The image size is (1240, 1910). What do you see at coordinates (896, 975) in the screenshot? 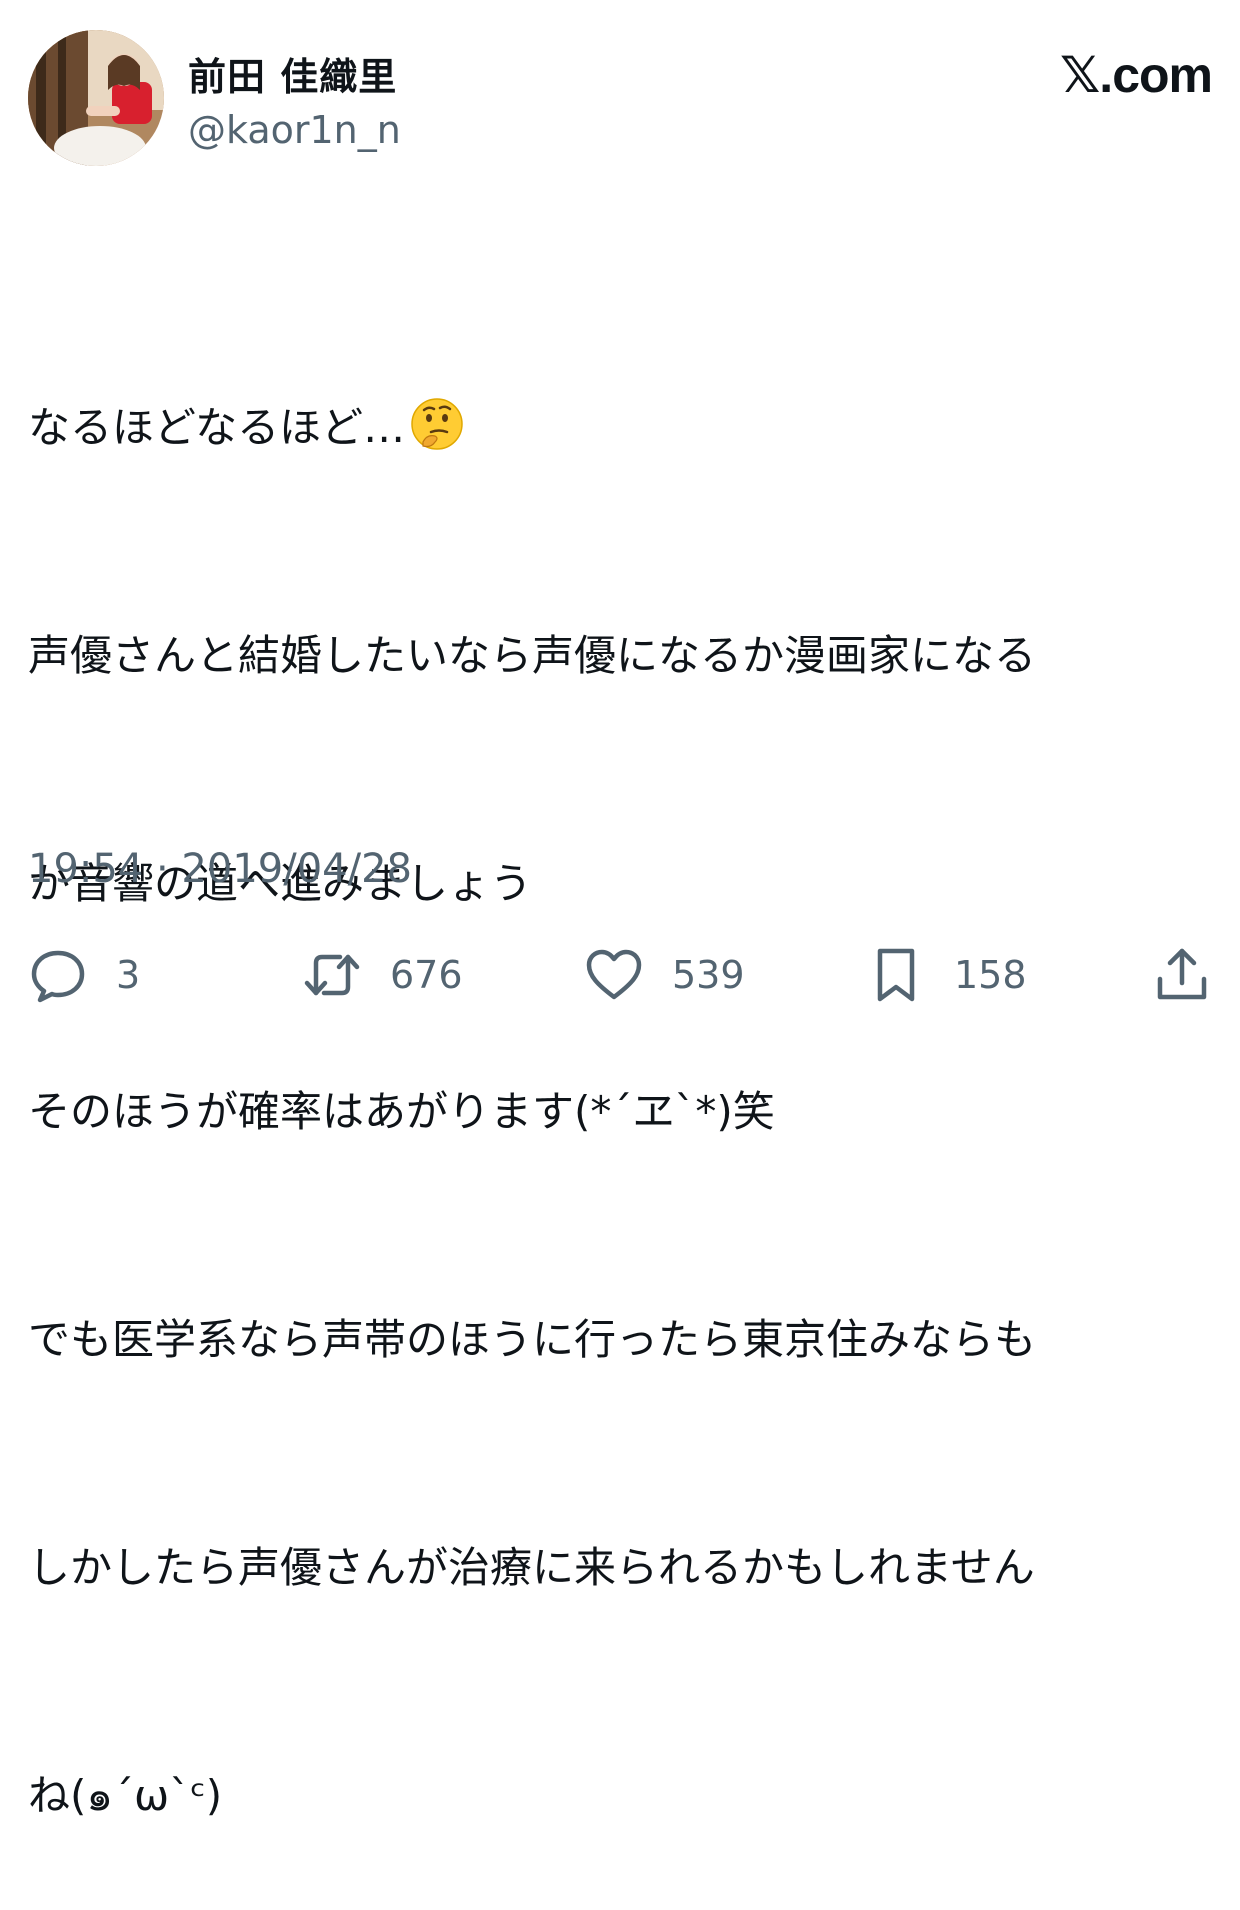
I see `bookmark-icon` at bounding box center [896, 975].